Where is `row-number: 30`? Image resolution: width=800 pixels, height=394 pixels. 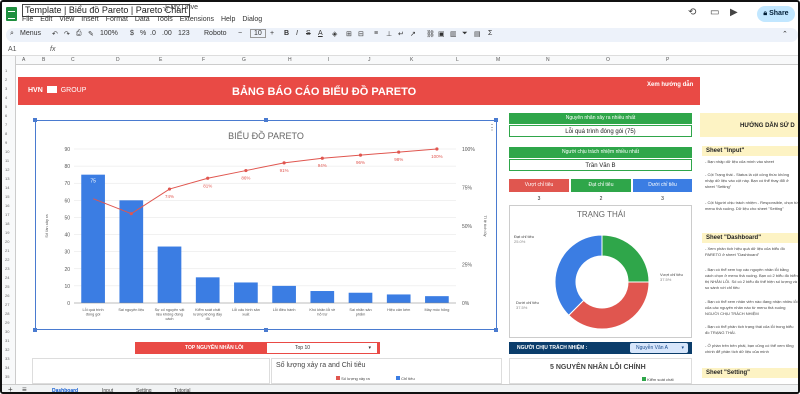
row-number: 30 is located at coordinates (7, 331).